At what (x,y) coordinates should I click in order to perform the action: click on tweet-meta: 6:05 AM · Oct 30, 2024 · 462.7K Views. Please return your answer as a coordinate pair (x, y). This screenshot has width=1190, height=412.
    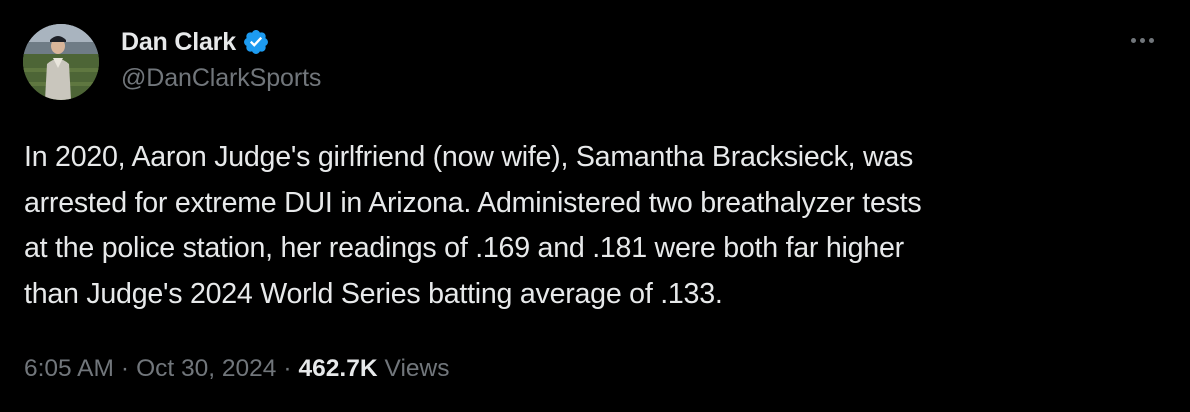
    Looking at the image, I should click on (236, 369).